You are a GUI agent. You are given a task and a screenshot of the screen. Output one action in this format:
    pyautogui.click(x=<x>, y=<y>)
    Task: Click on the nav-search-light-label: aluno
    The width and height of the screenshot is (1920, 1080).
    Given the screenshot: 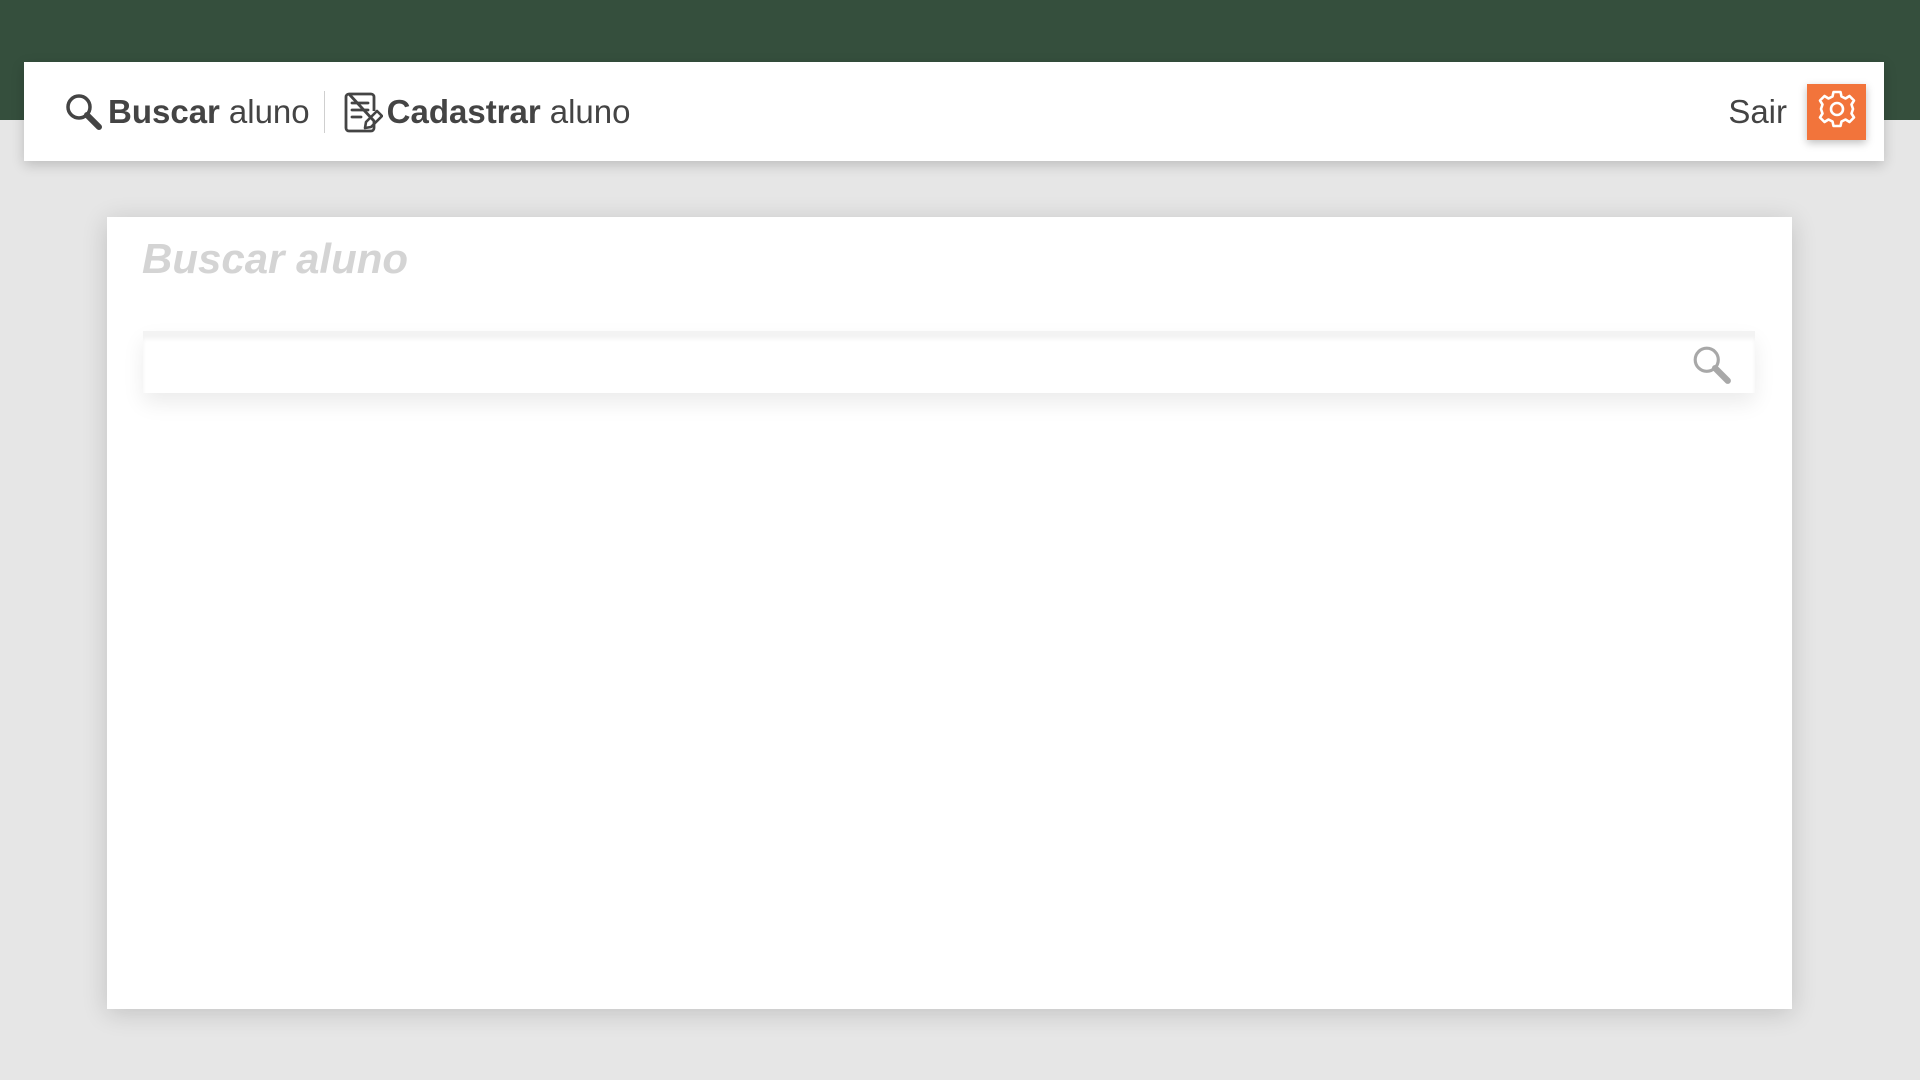 What is the action you would take?
    pyautogui.click(x=269, y=111)
    